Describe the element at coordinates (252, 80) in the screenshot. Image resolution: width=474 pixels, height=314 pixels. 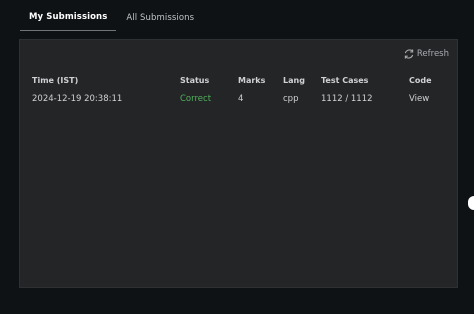
I see `header-marks: Marks` at that location.